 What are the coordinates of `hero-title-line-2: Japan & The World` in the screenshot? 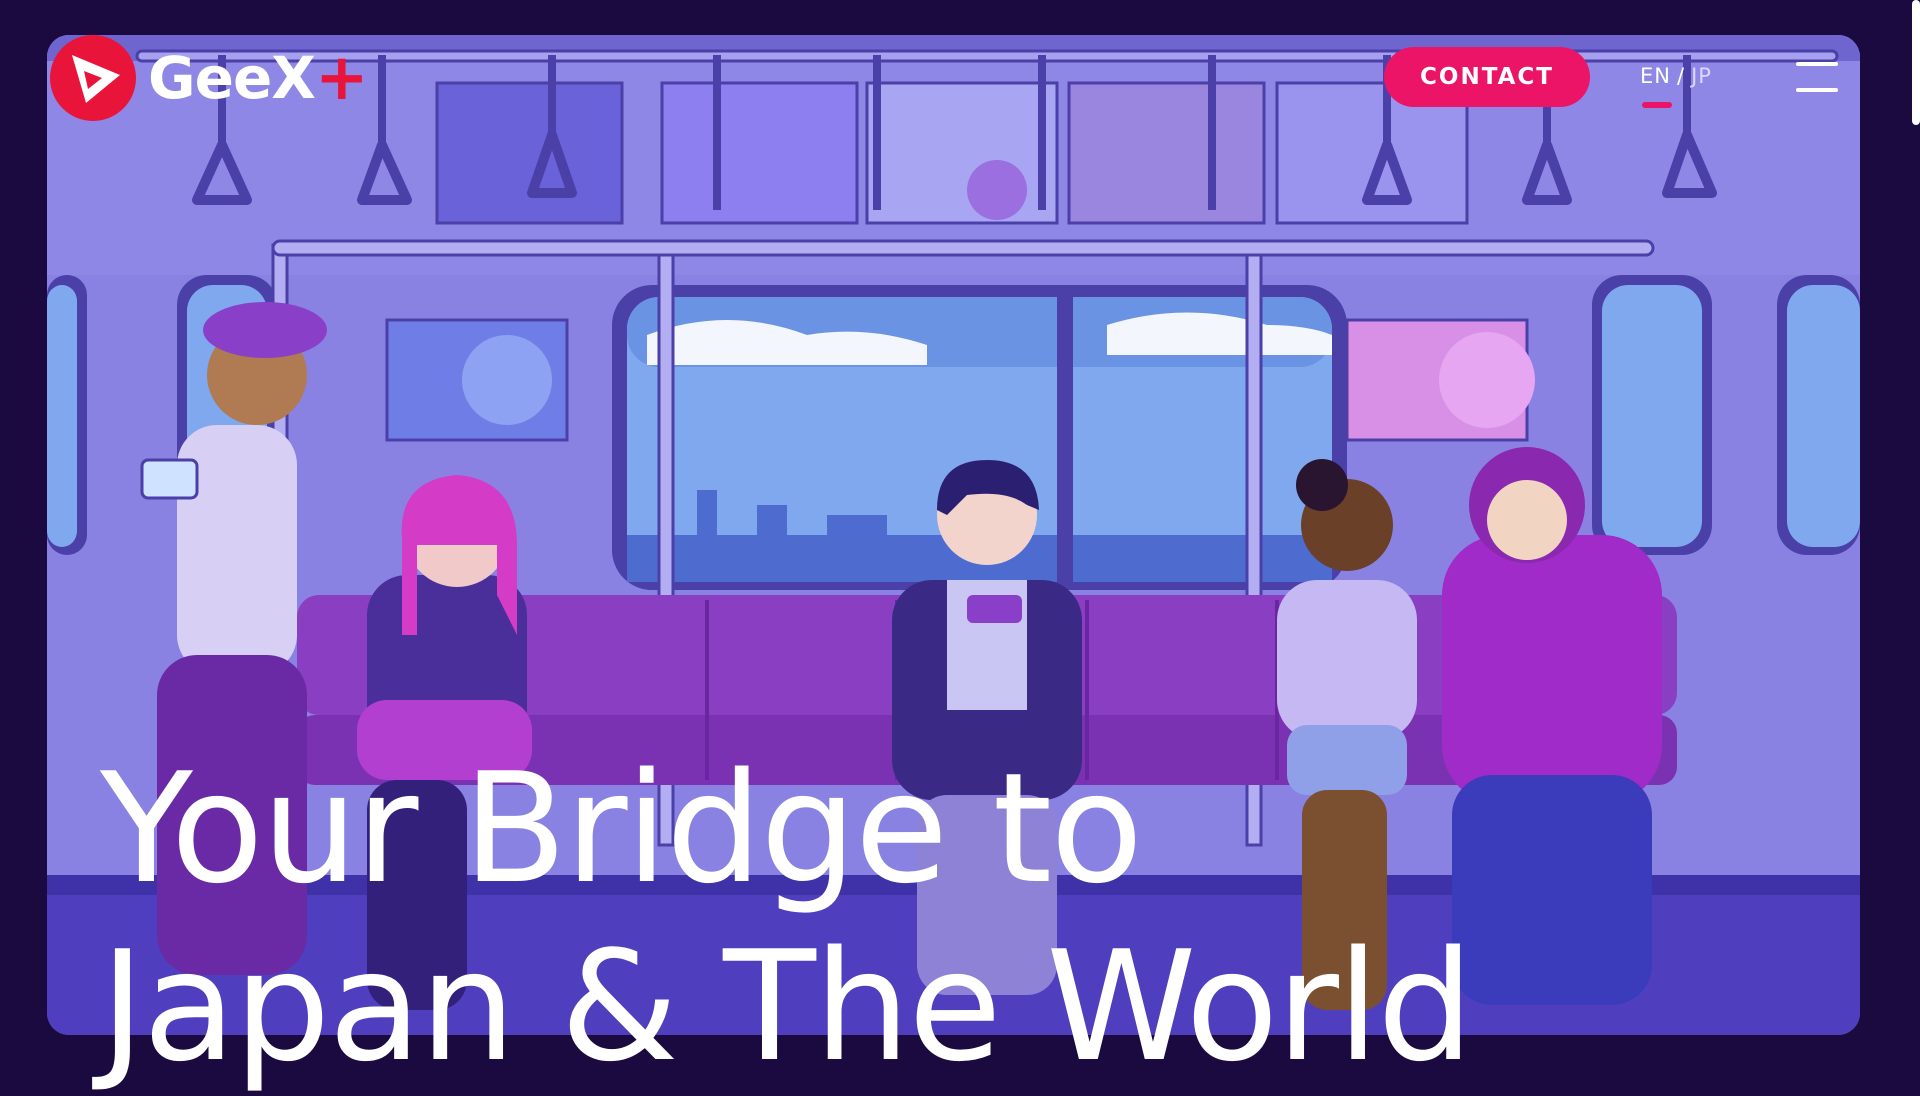 It's located at (787, 1006).